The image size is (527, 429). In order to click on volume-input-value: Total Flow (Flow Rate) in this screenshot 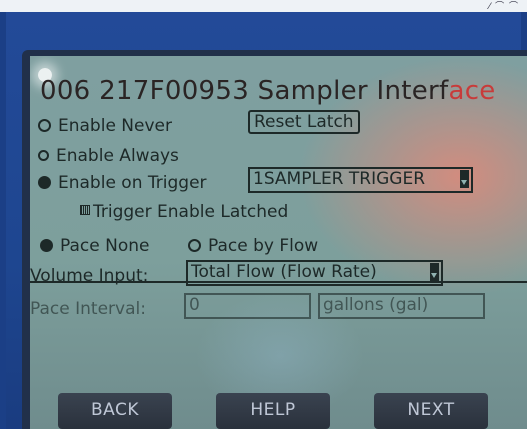, I will do `click(284, 272)`.